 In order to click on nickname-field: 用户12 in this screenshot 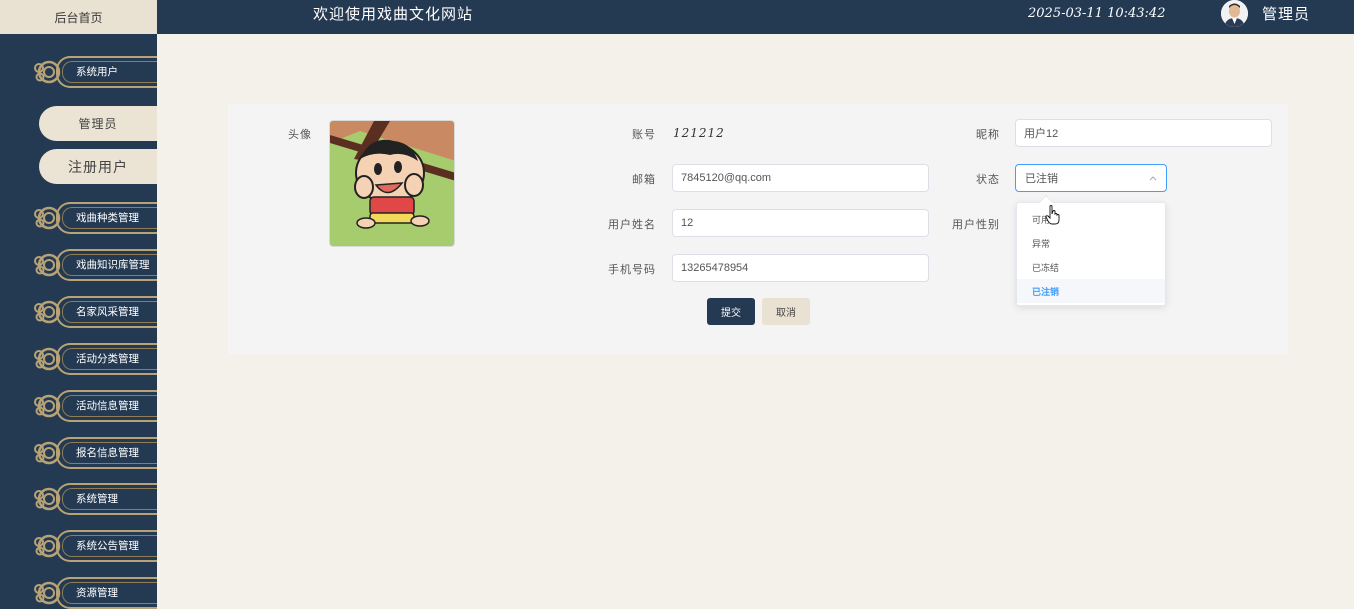, I will do `click(1143, 133)`.